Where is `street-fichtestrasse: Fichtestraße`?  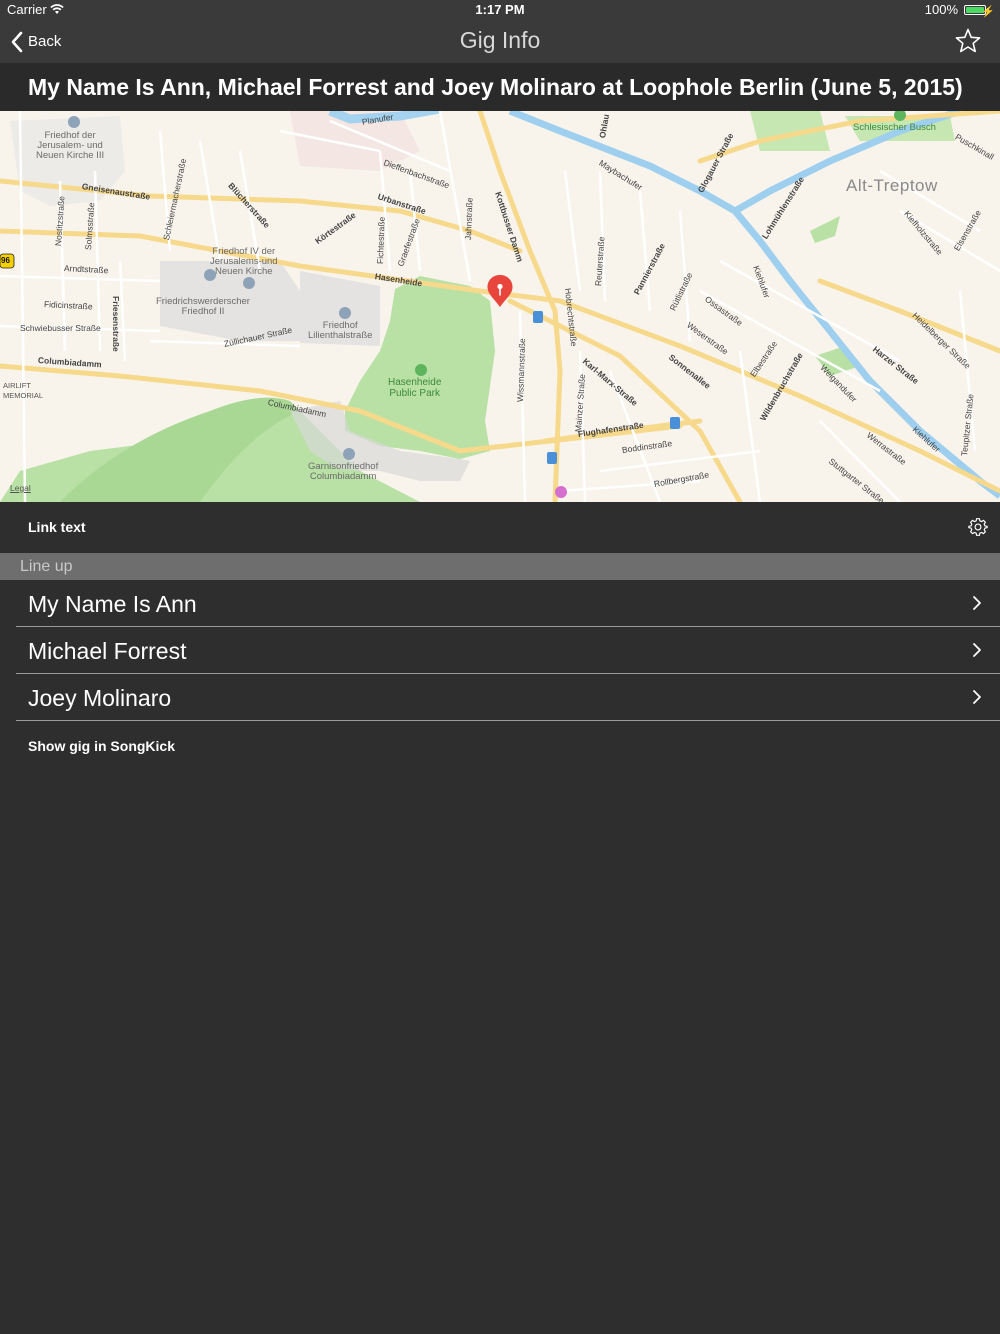
street-fichtestrasse: Fichtestraße is located at coordinates (381, 240).